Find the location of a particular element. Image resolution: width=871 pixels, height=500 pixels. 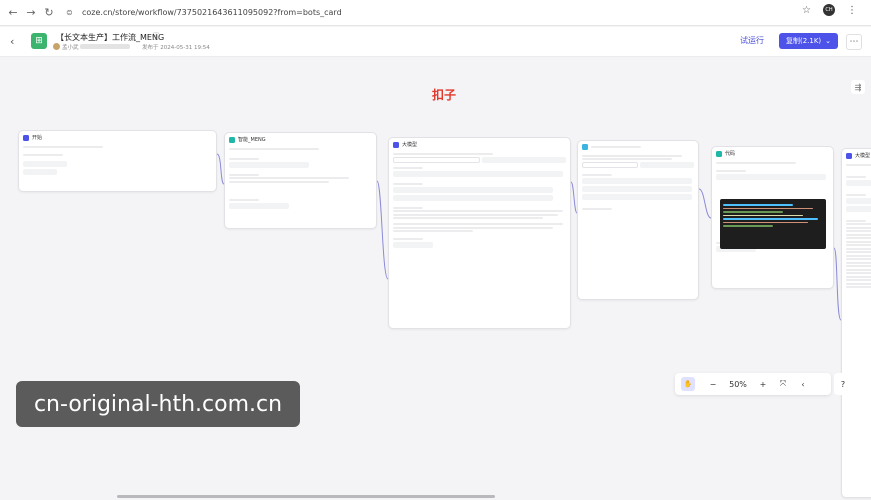

node-end-llm-head: 大模型 is located at coordinates (856, 155).